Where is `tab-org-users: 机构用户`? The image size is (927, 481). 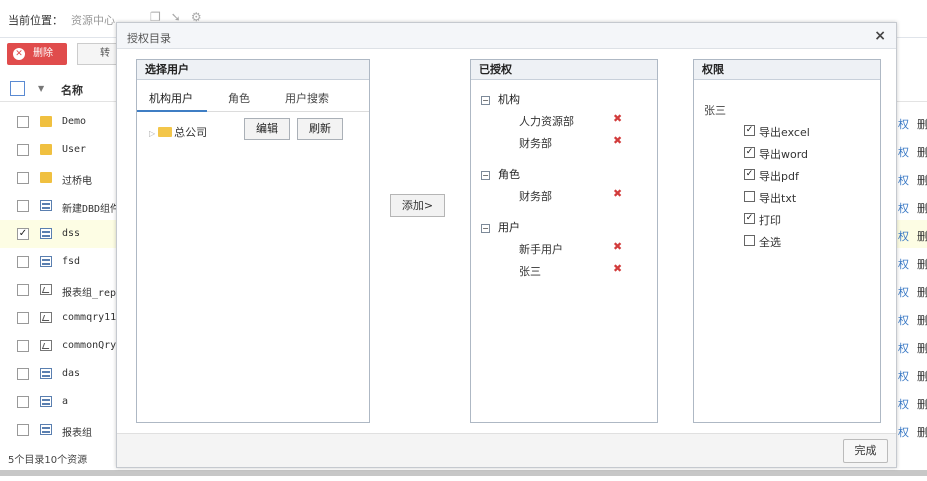
tab-org-users: 机构用户 is located at coordinates (171, 98).